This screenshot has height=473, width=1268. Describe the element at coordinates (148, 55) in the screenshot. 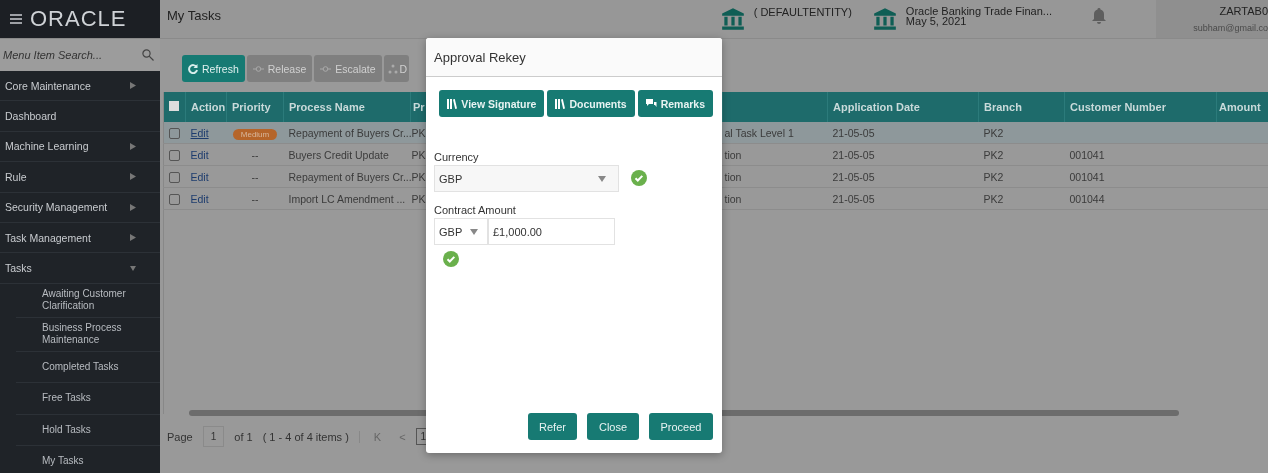

I see `search-icon` at that location.